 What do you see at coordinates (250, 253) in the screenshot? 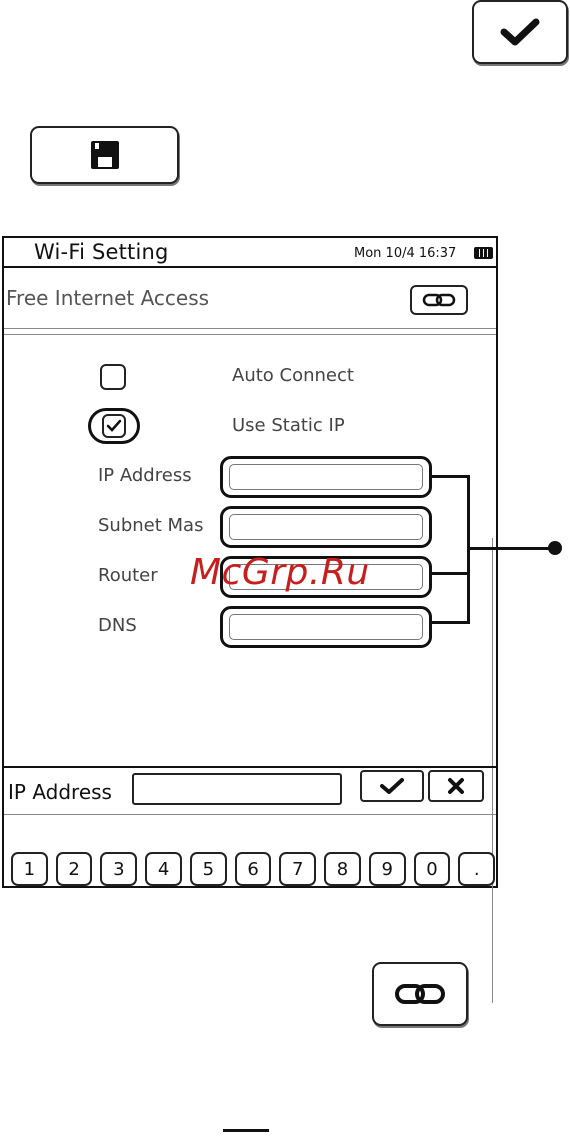
I see `title-bar: Wi-Fi Setting Mon 10/4 16:37` at bounding box center [250, 253].